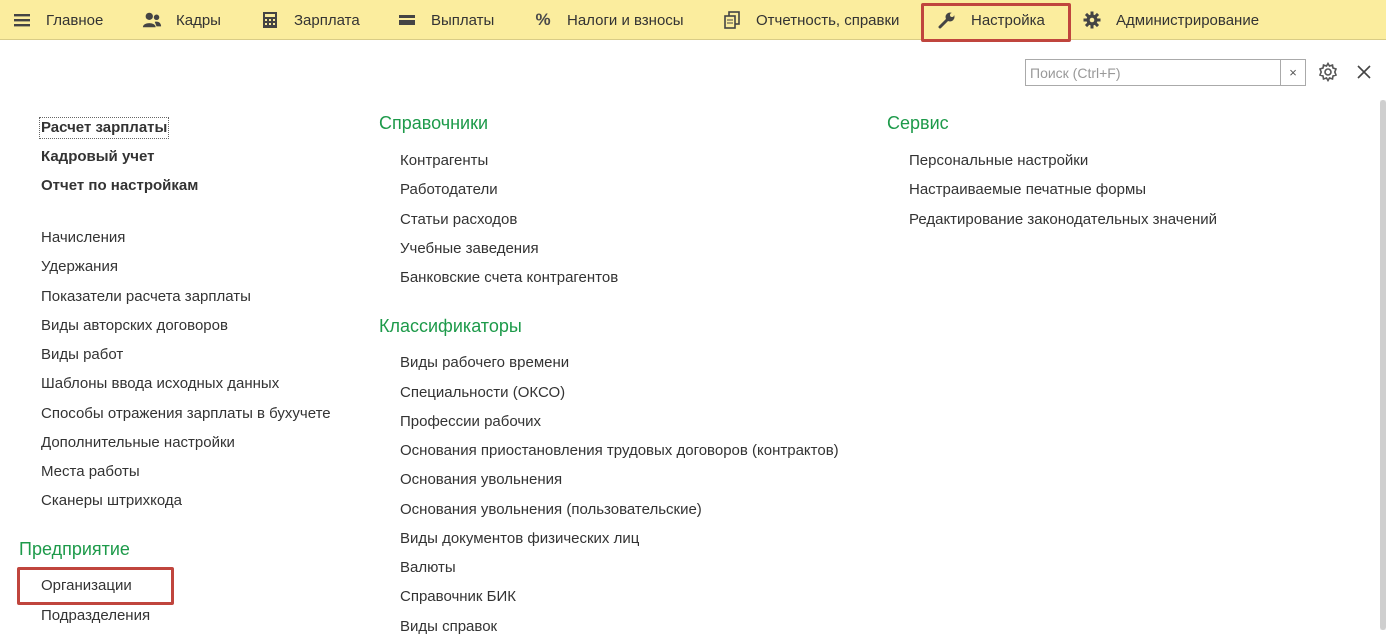  Describe the element at coordinates (134, 326) in the screenshot. I see `link-author-contract-types: Виды авторских договоров` at that location.